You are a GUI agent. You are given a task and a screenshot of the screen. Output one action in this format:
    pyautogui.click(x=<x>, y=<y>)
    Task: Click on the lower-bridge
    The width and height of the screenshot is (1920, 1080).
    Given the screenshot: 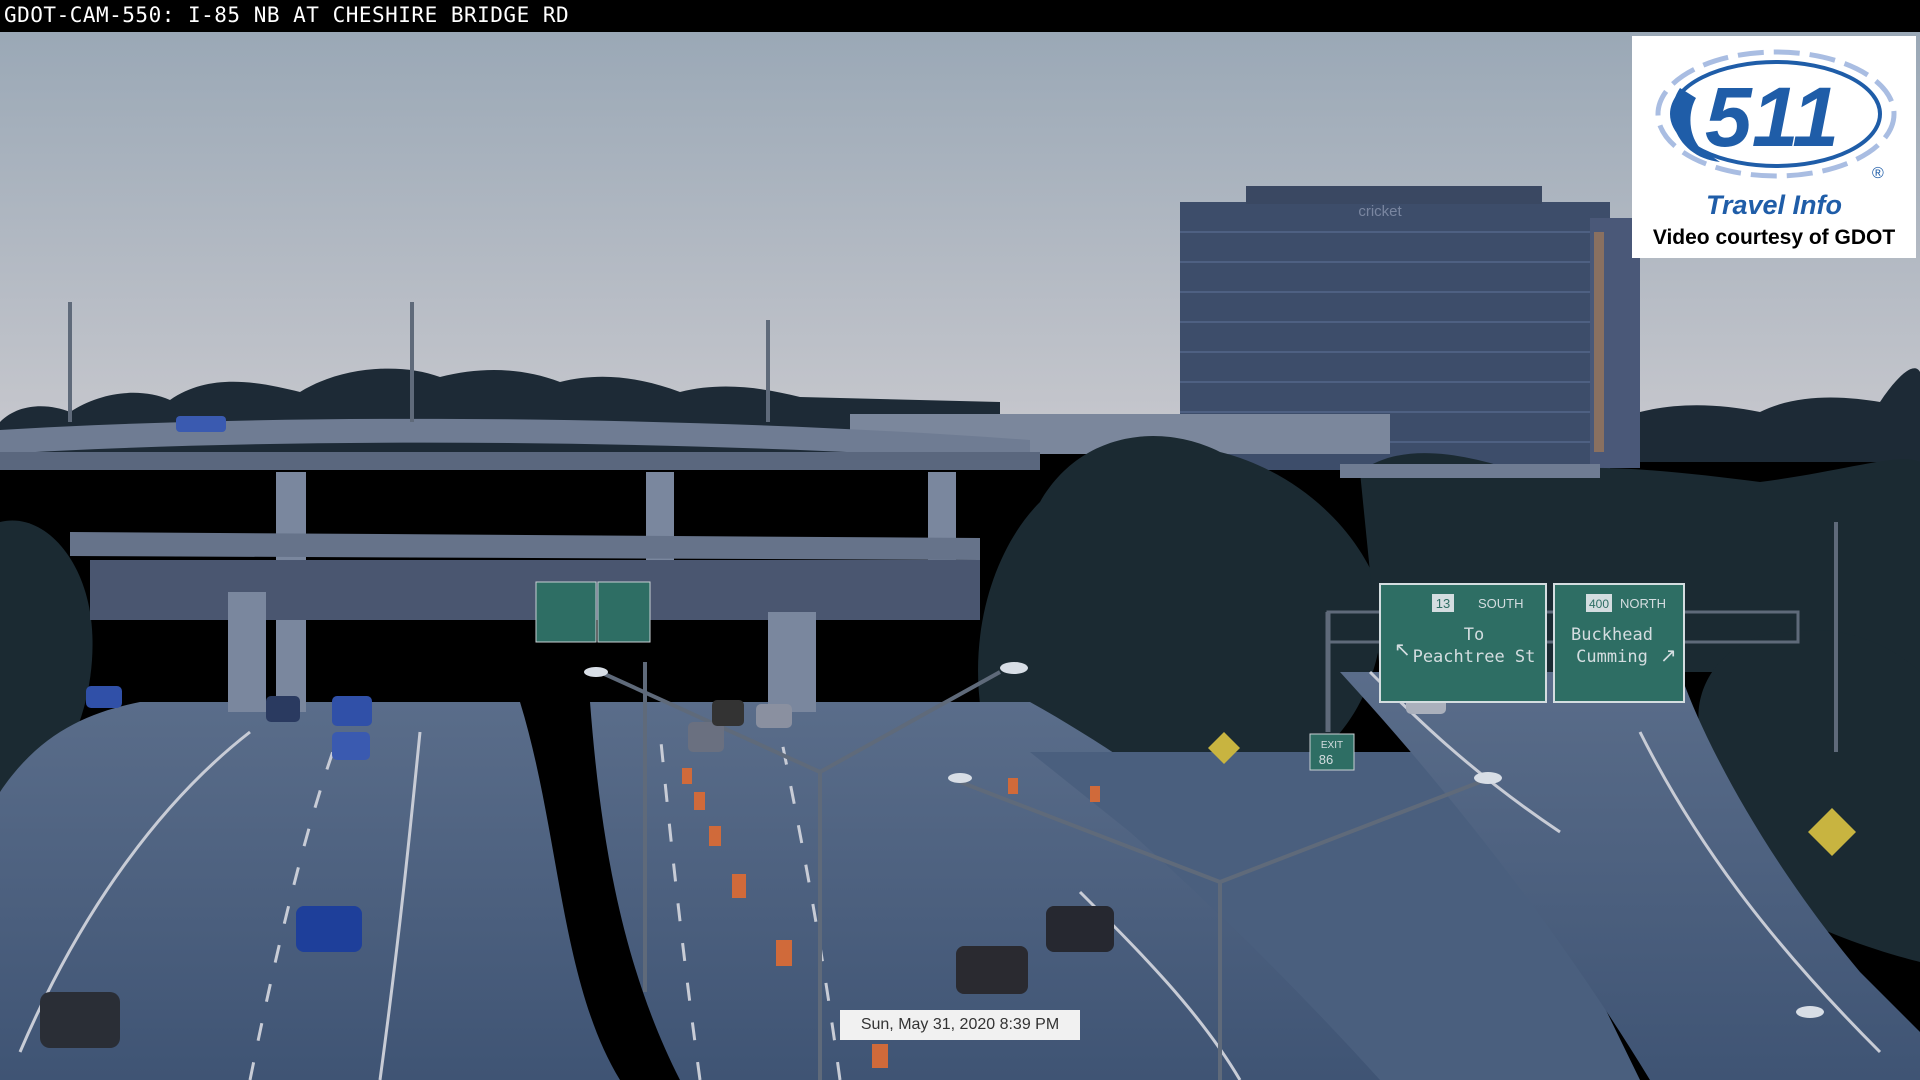 What is the action you would take?
    pyautogui.click(x=525, y=622)
    